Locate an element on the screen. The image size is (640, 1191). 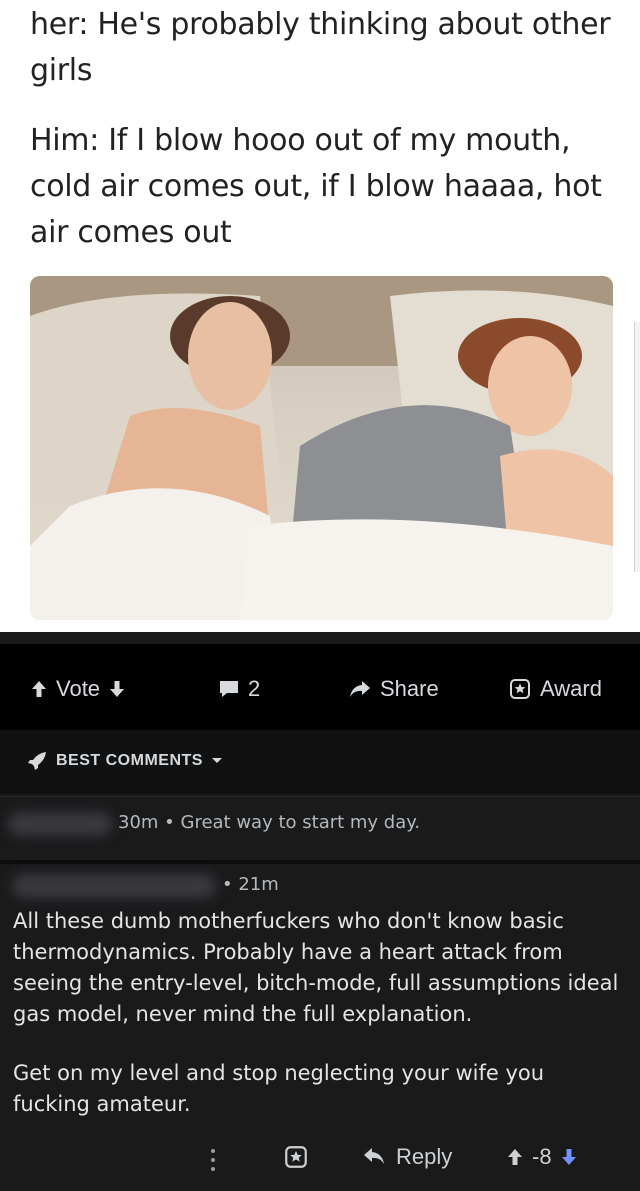
reply-button: Reply is located at coordinates (407, 1157).